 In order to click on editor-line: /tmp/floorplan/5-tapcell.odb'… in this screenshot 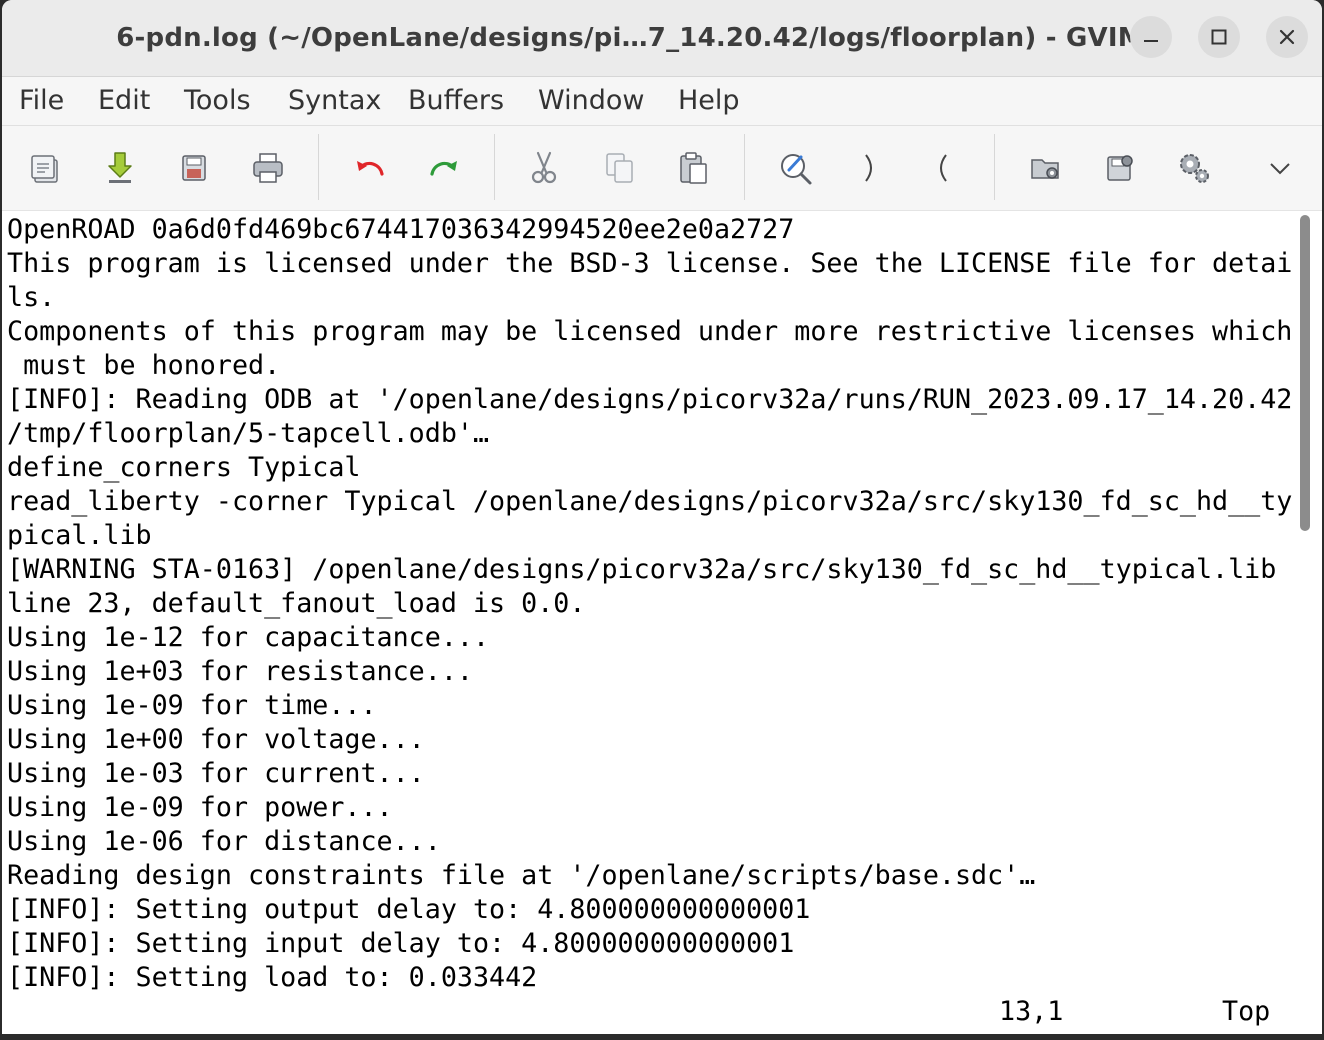, I will do `click(248, 433)`.